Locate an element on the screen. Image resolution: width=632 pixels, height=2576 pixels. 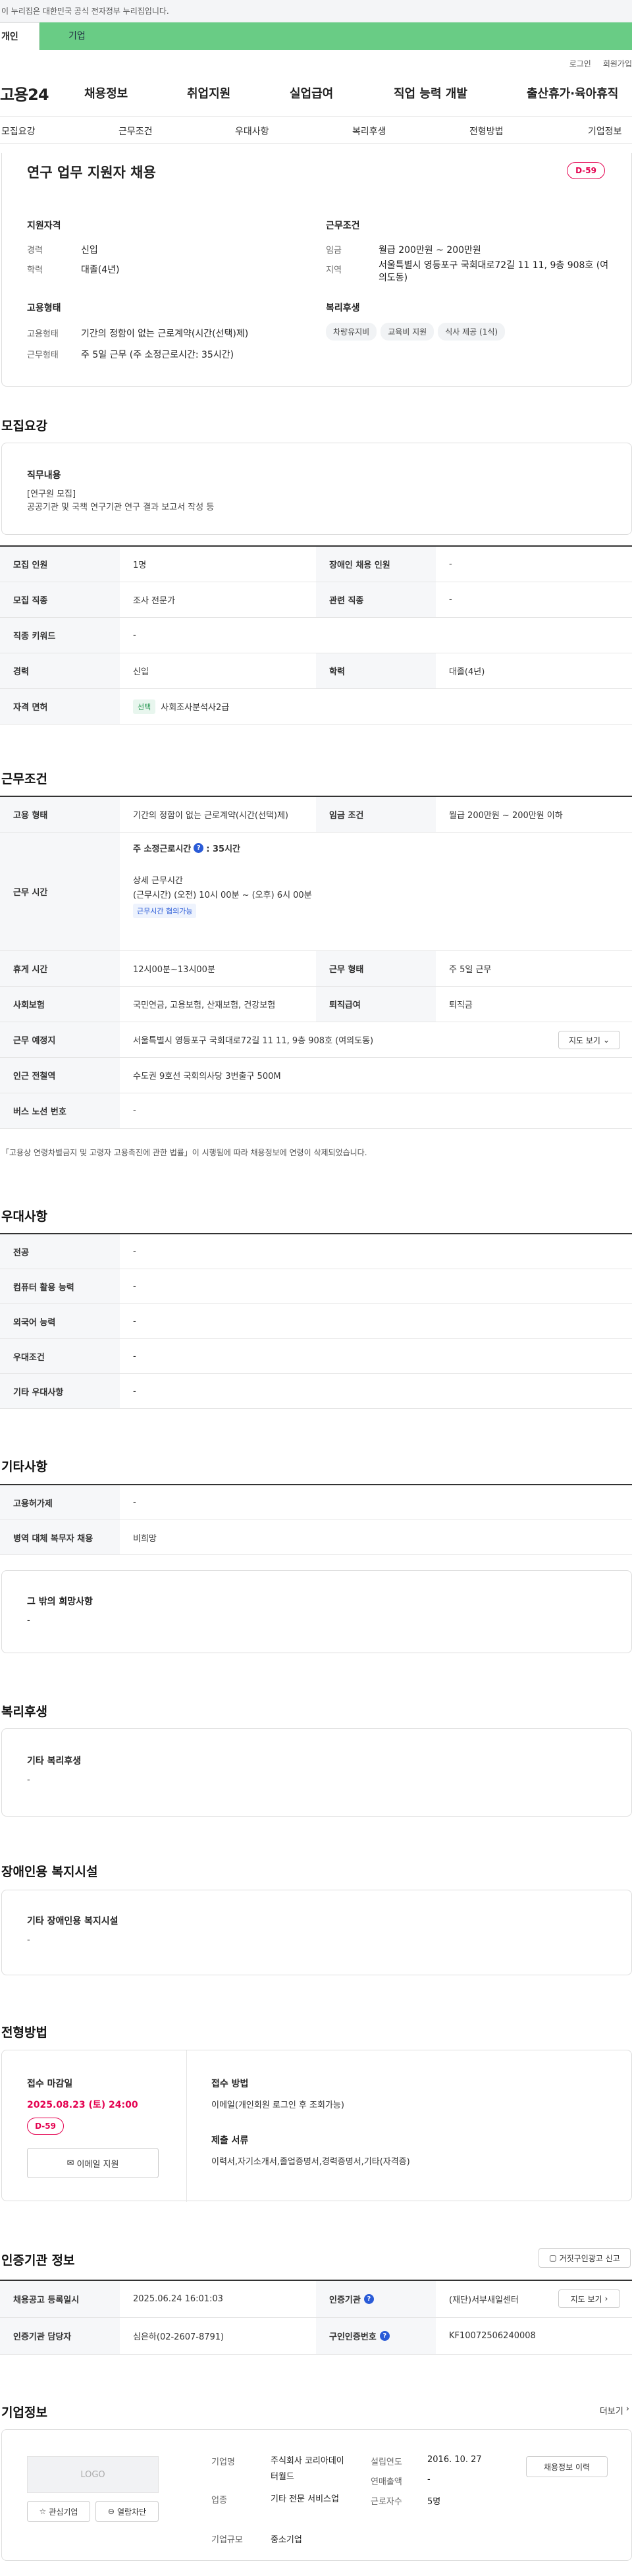
welfare-heading: 복리후생 is located at coordinates (343, 308).